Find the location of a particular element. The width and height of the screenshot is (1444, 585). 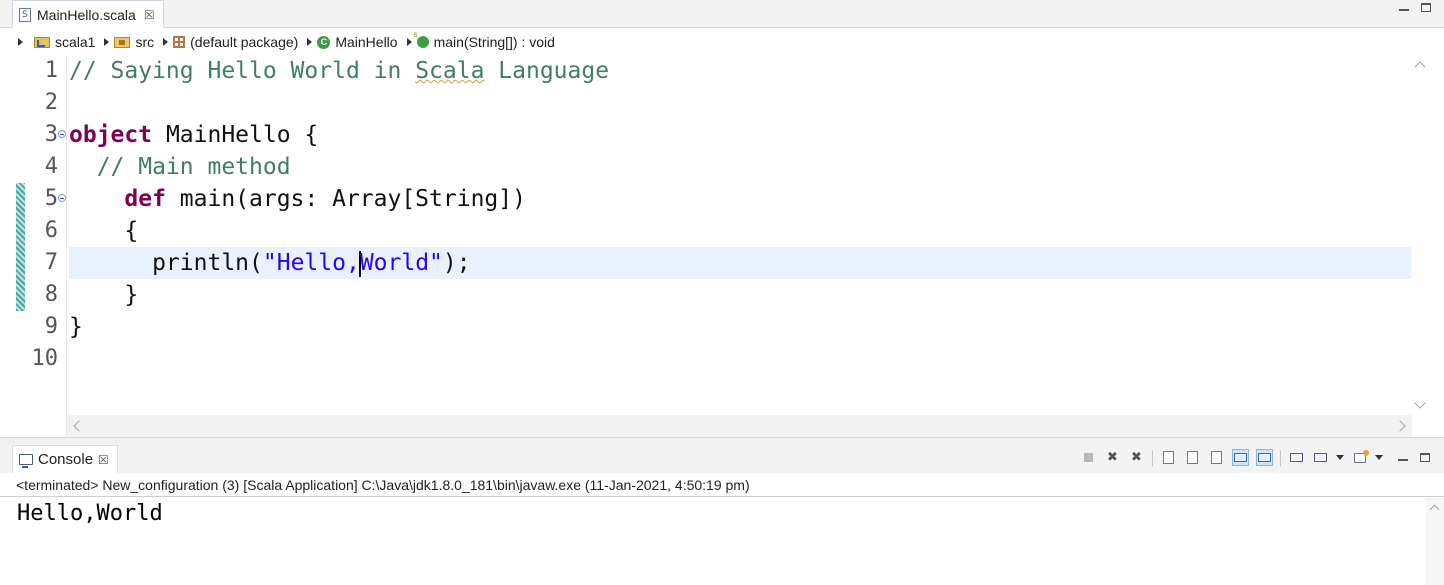

breadcrumb-item-src: src is located at coordinates (129, 42).